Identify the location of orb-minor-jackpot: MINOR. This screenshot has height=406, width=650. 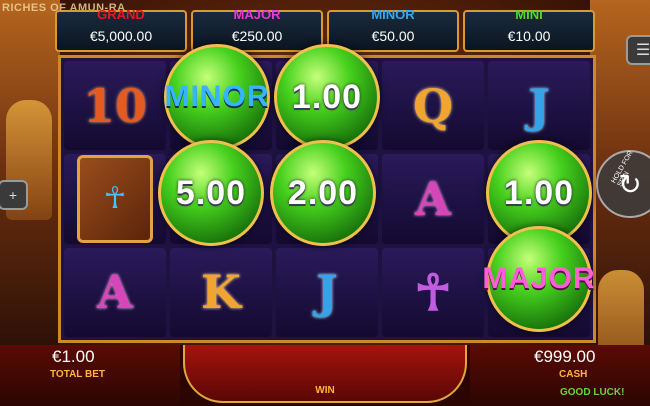
(217, 97).